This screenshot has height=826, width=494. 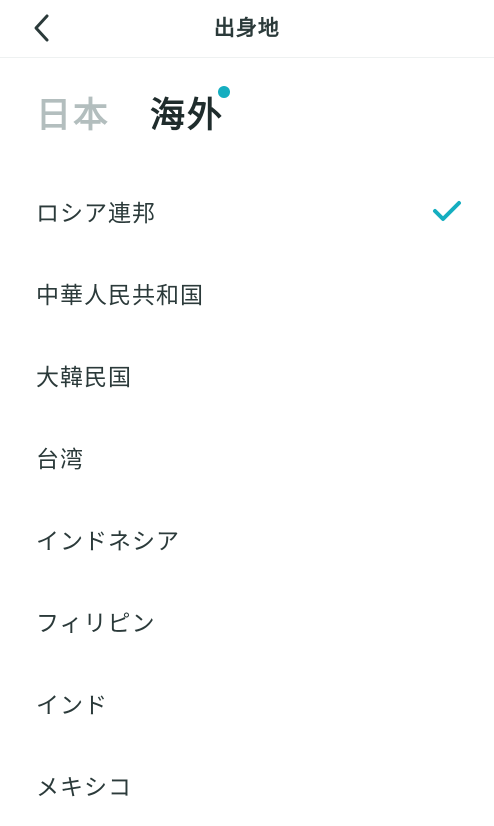 I want to click on page-title: 出身地, so click(x=247, y=28).